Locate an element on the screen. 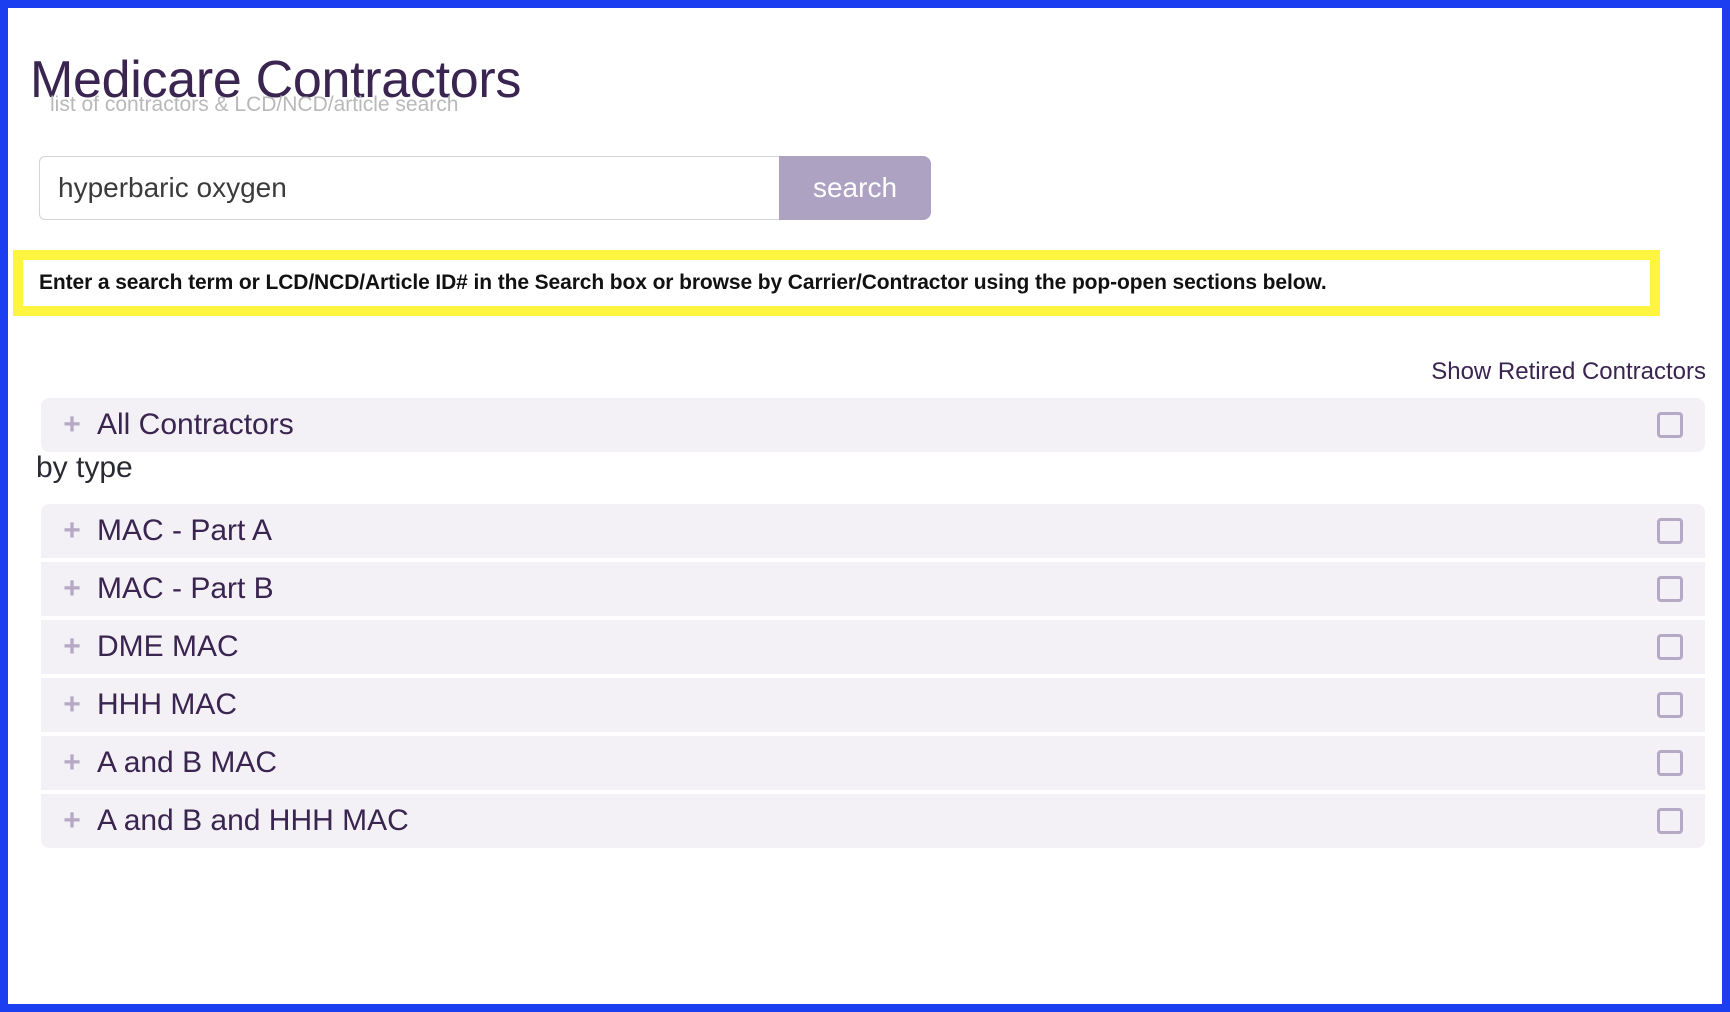  table-row: + A and B and HHH MAC is located at coordinates (873, 821).